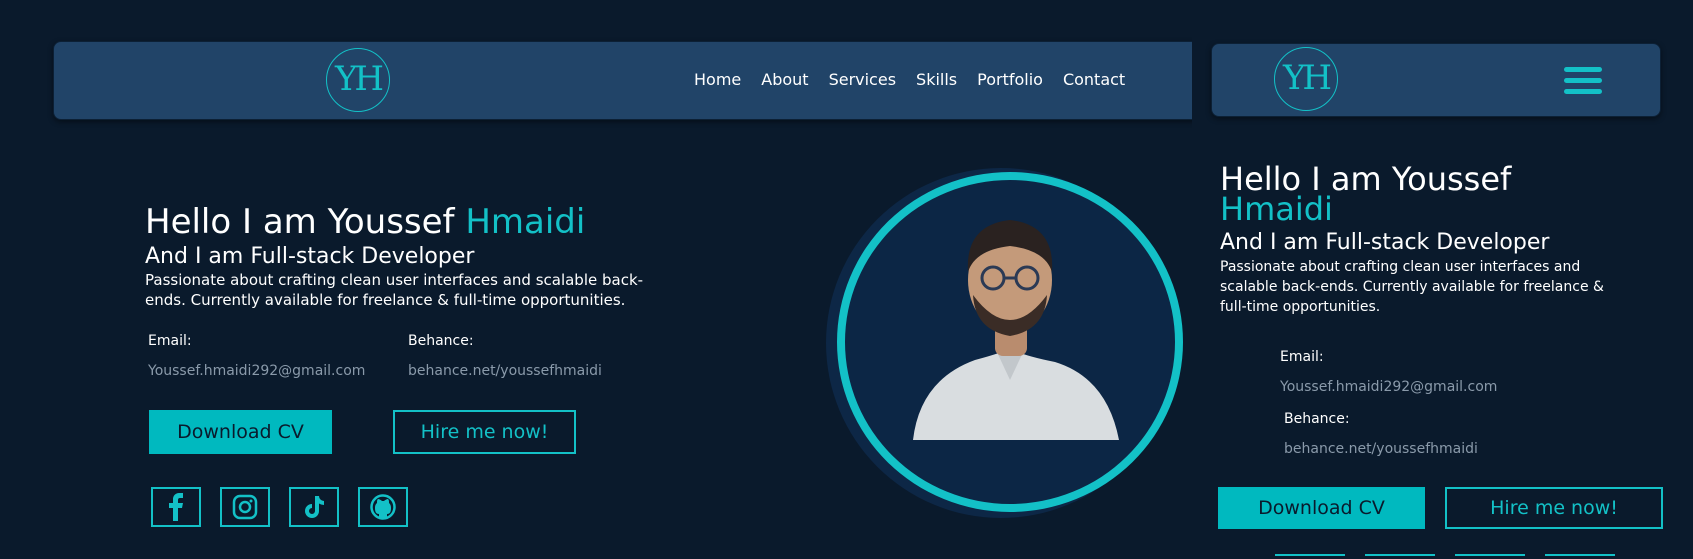 This screenshot has width=1693, height=559. What do you see at coordinates (305, 222) in the screenshot?
I see `hero-greeting: Hello I am Youssef` at bounding box center [305, 222].